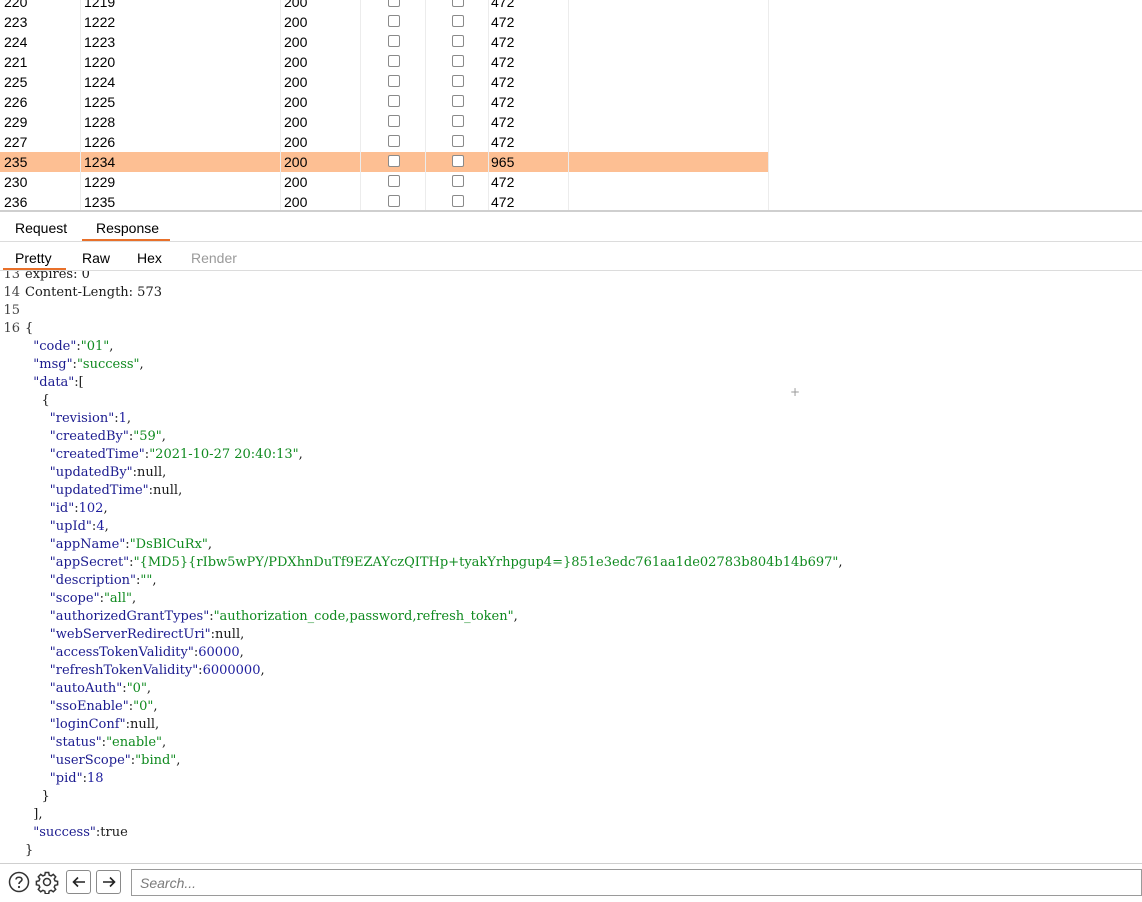 Image resolution: width=1142 pixels, height=902 pixels. Describe the element at coordinates (19, 882) in the screenshot. I see `help-button` at that location.